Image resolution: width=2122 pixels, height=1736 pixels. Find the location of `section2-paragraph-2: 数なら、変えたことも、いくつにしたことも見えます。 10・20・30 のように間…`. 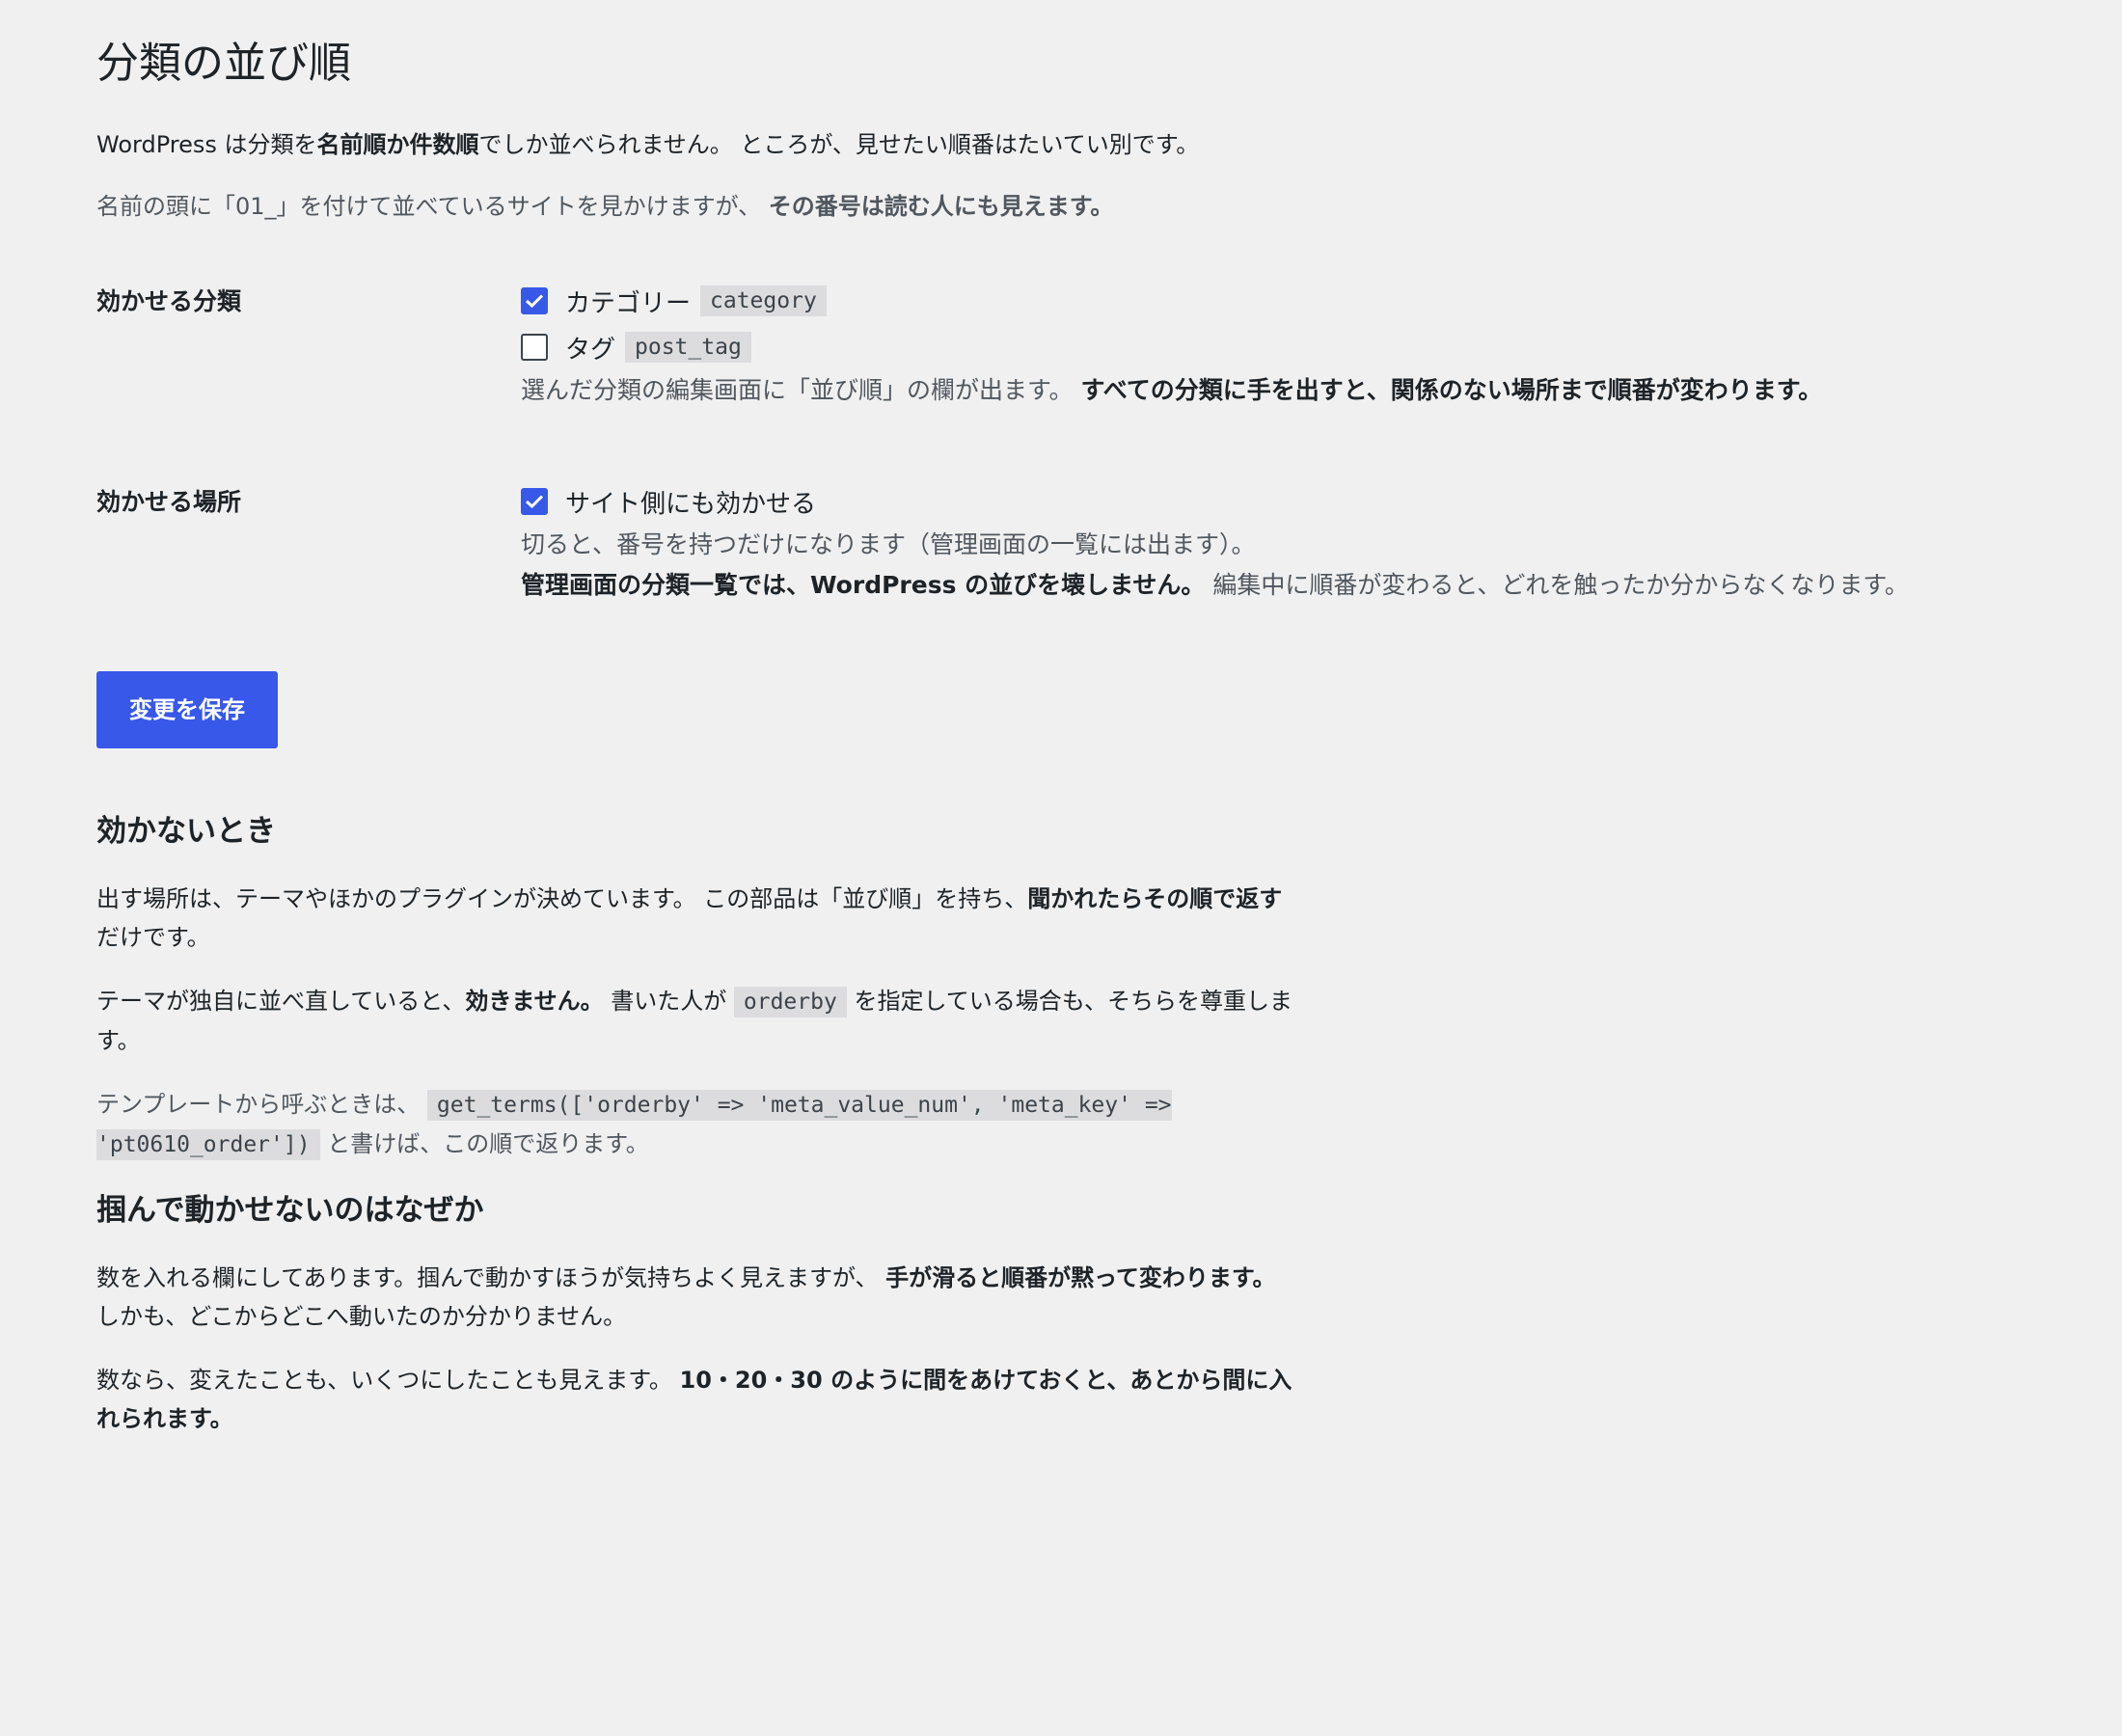

section2-paragraph-2: 数なら、変えたことも、いくつにしたことも見えます。 10・20・30 のように間… is located at coordinates (699, 1399).